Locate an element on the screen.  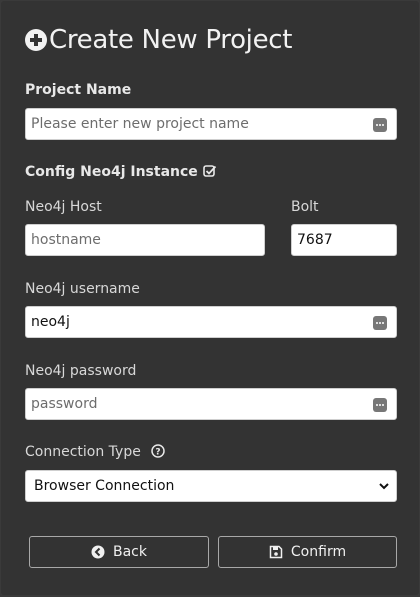
confirm-button: Confirm is located at coordinates (307, 552).